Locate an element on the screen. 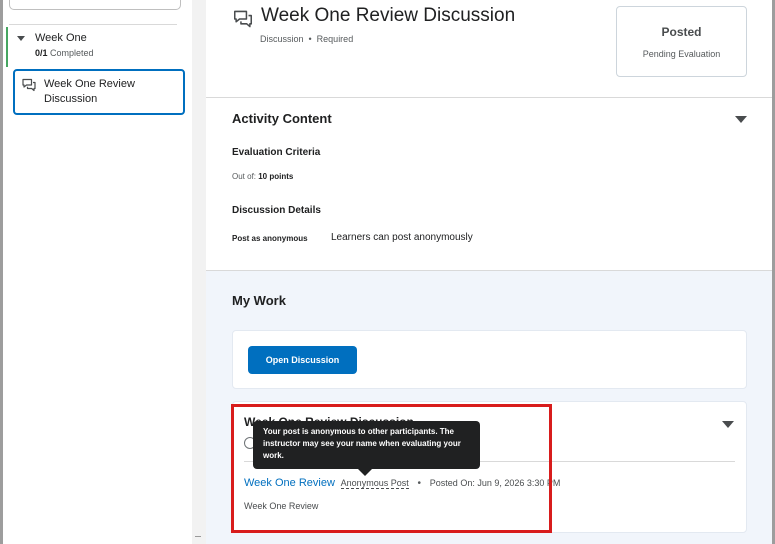  topic-label: Week One Review Discussion is located at coordinates (89, 91).